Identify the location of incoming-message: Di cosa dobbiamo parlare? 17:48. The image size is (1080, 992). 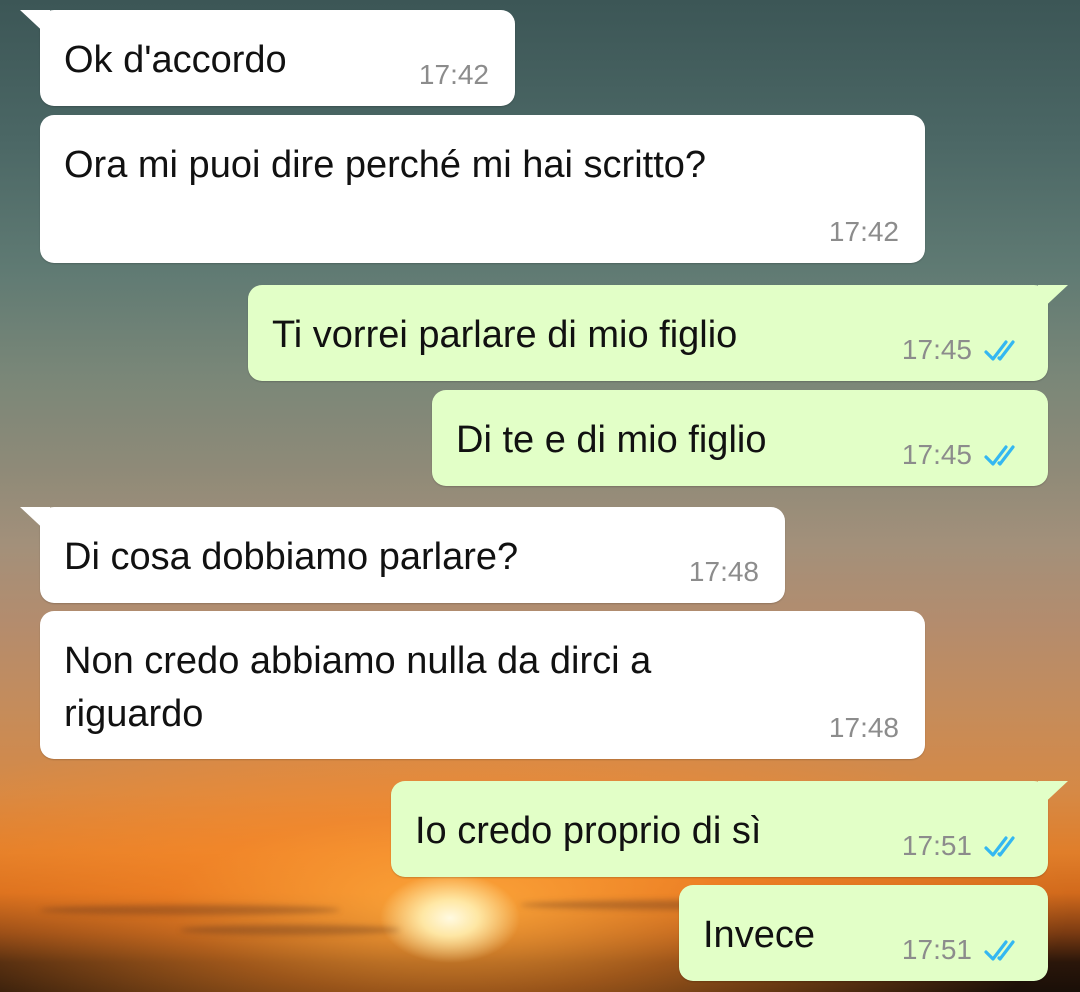
(402, 555).